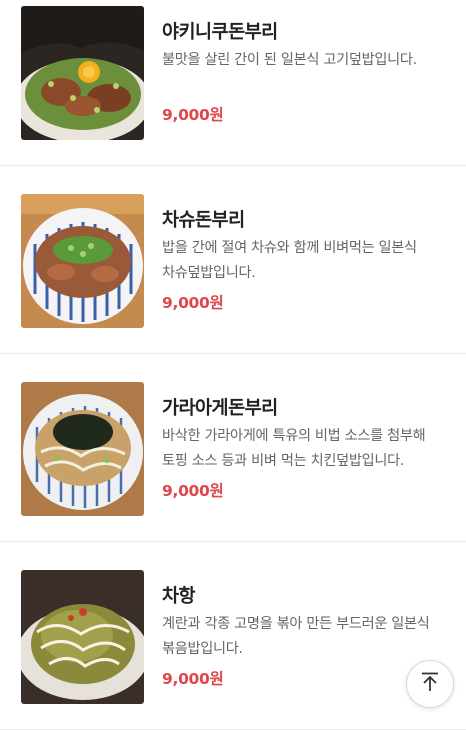 The height and width of the screenshot is (730, 466). What do you see at coordinates (296, 636) in the screenshot?
I see `menu-item-description: 계란과 각종 고명을 볶아 만든 부드러운 일본식 볶음밥입니다.` at bounding box center [296, 636].